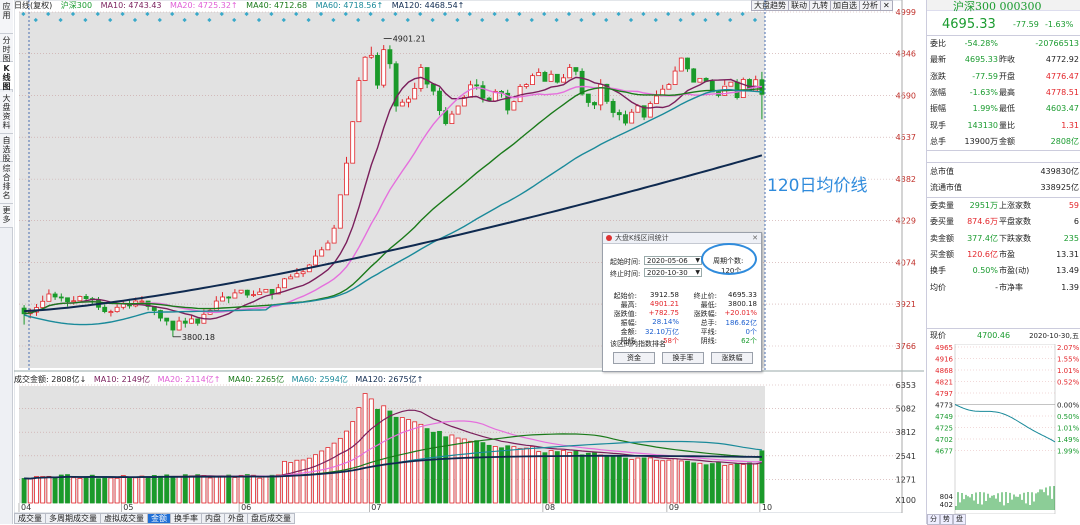  I want to click on left-tab-5: 综合排名, so click(6, 183).